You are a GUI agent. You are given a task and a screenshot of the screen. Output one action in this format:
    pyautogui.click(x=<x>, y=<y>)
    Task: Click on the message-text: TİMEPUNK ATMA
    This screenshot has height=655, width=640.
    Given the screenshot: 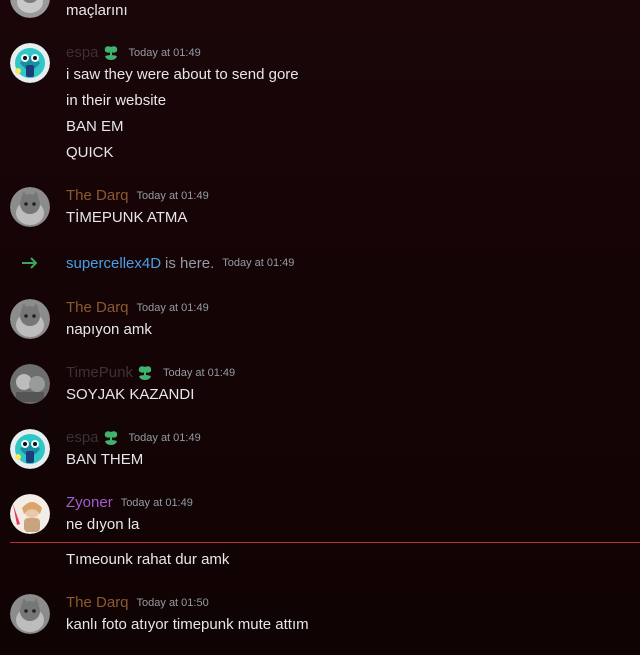 What is the action you would take?
    pyautogui.click(x=127, y=217)
    